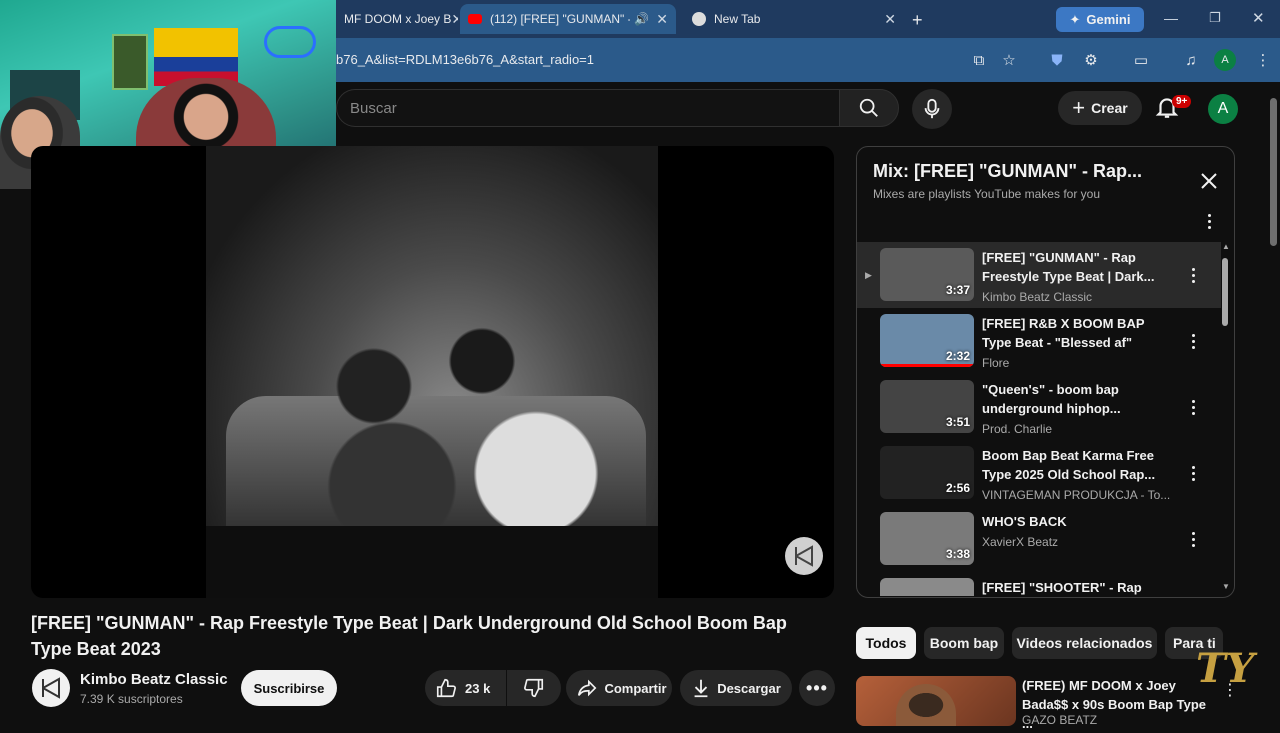 The height and width of the screenshot is (733, 1280). I want to click on search-icon, so click(868, 107).